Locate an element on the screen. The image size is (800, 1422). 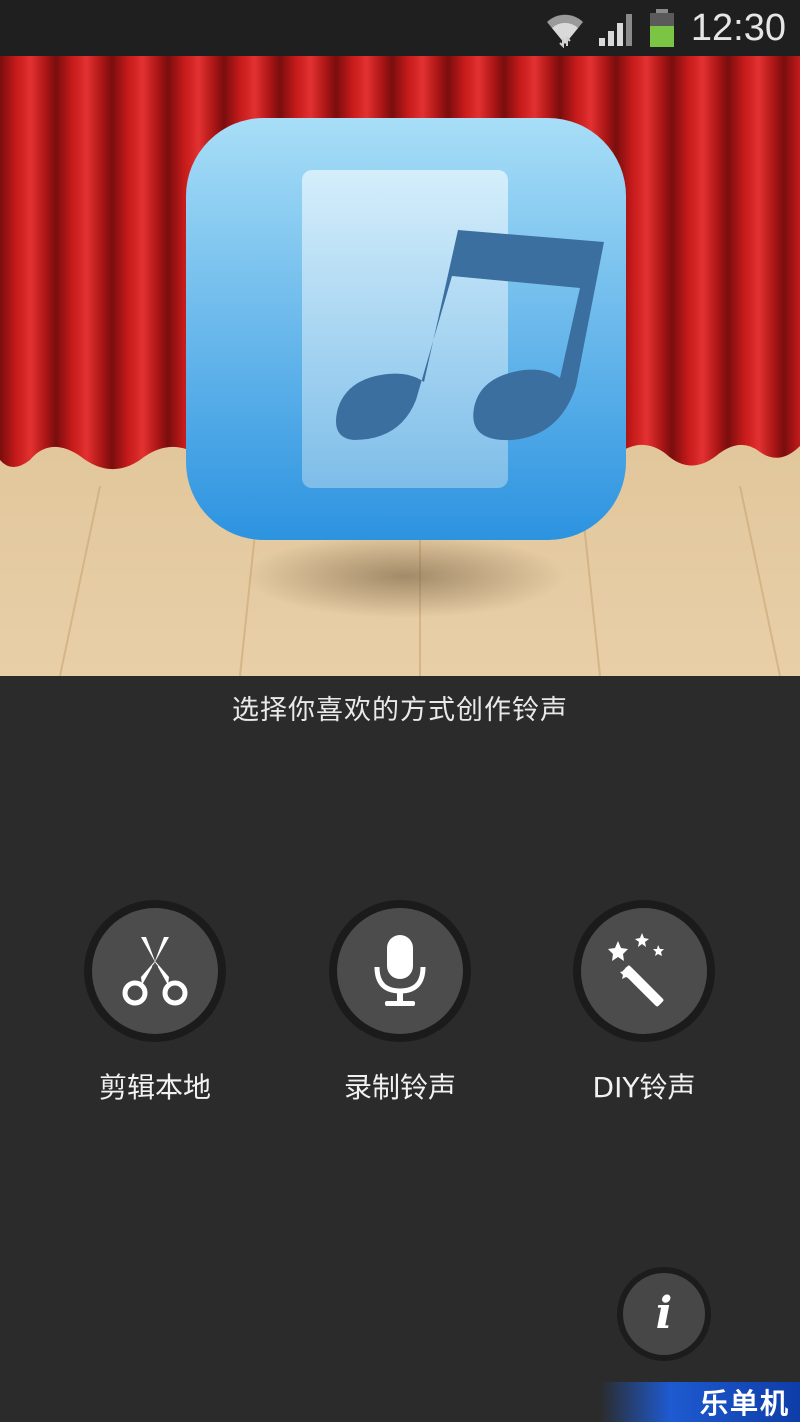
action-label: 剪辑本地 is located at coordinates (154, 1087).